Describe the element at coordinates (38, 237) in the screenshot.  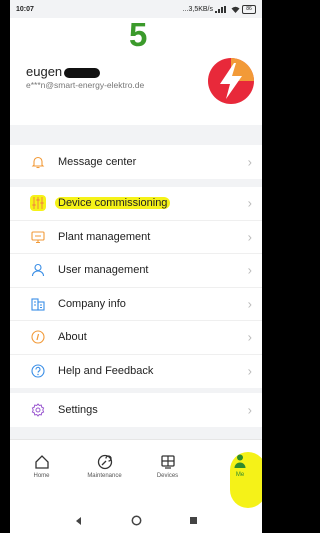
I see `monitor-icon` at that location.